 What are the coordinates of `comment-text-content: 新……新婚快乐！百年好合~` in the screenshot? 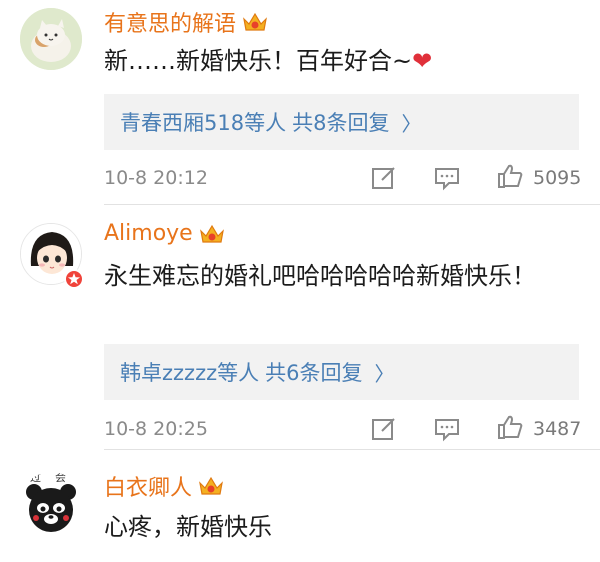 It's located at (258, 61).